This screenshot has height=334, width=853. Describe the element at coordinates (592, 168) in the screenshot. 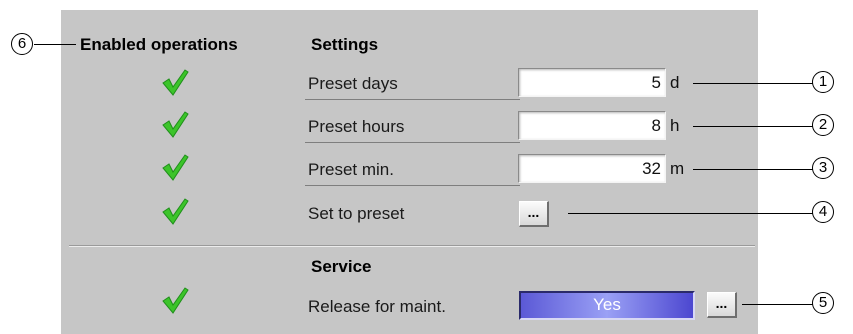

I see `preset-min-input: 32` at that location.